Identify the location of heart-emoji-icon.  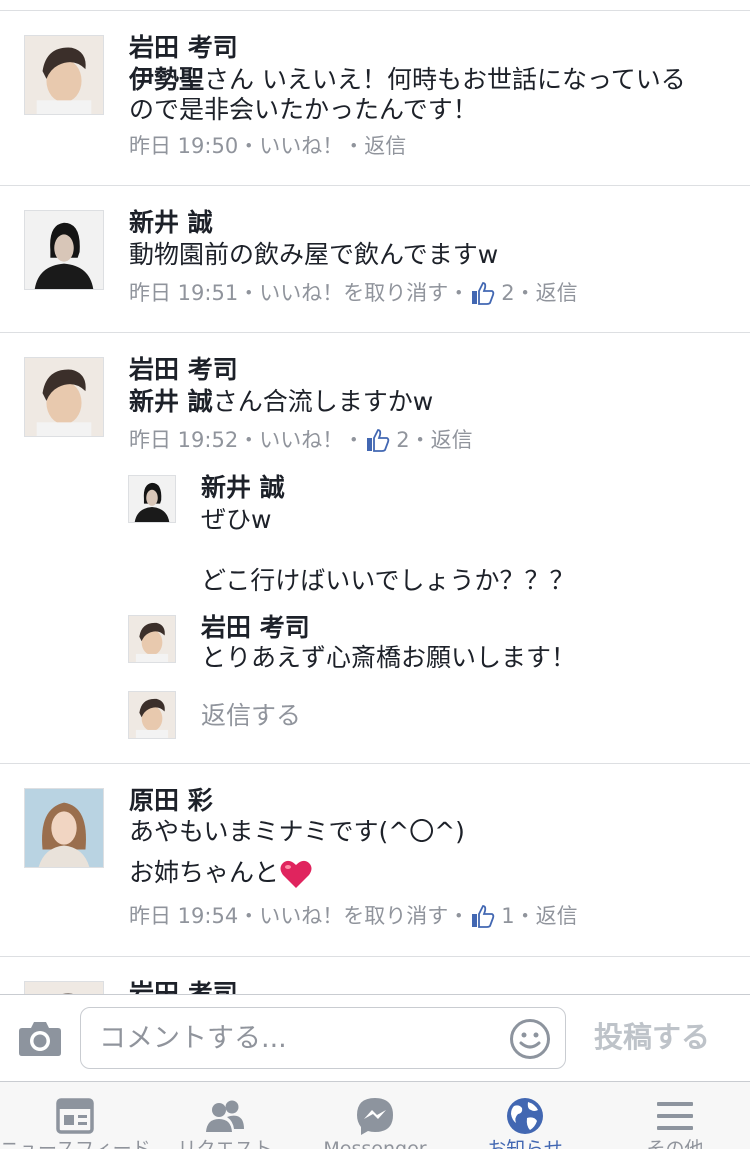
(296, 874).